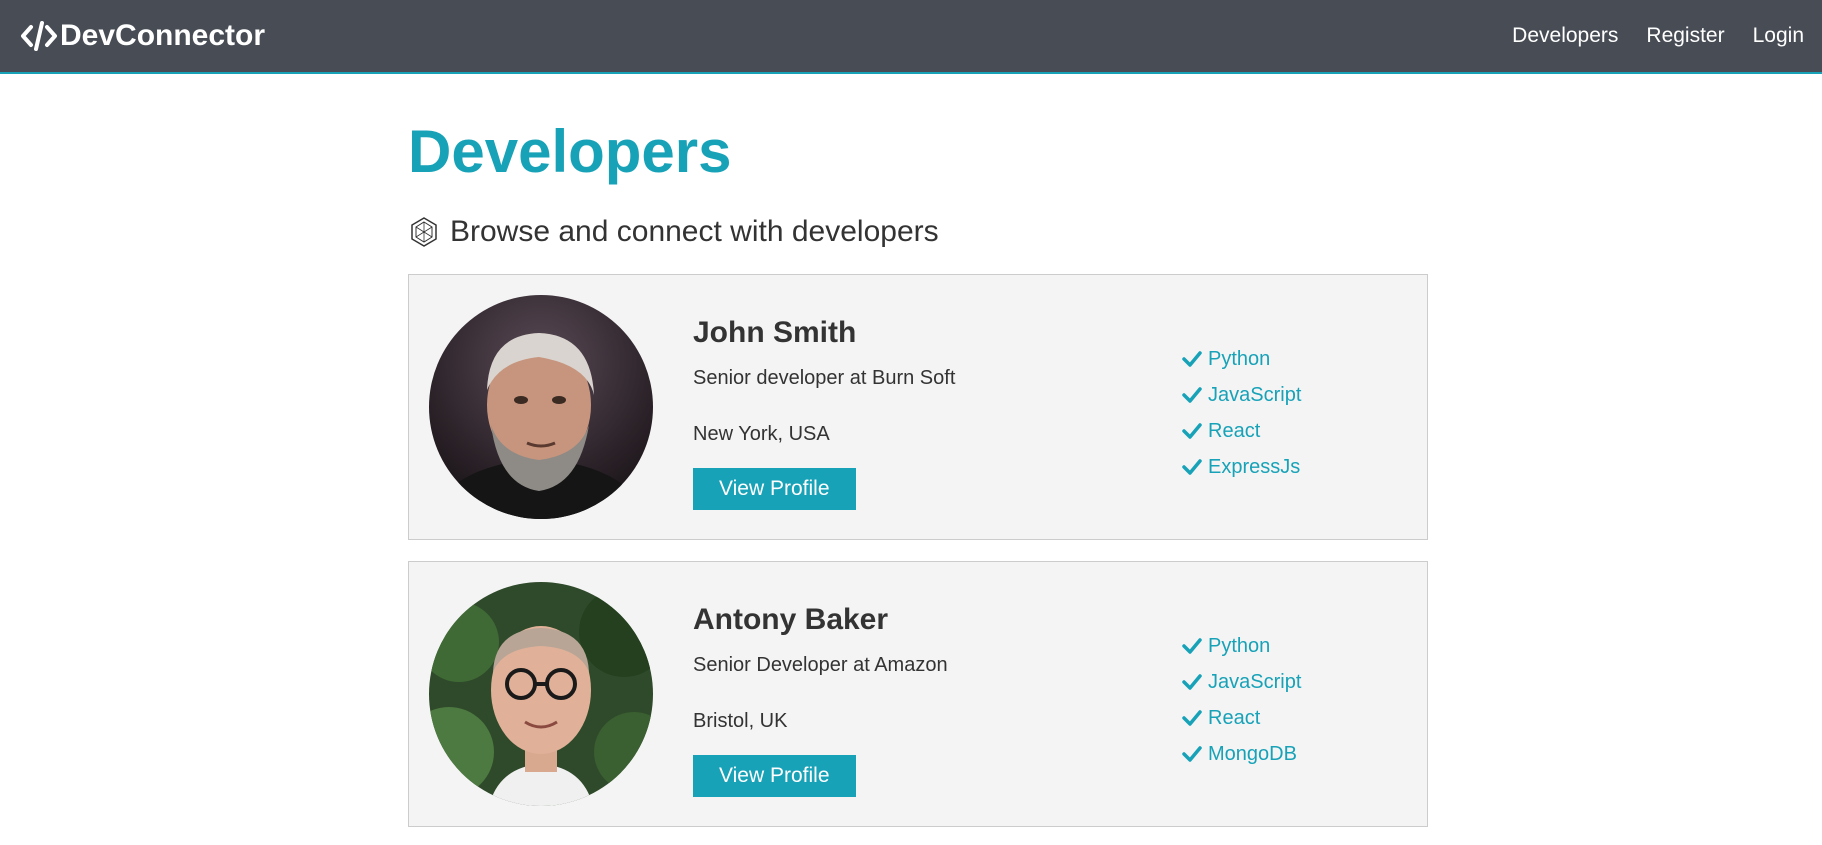 The image size is (1822, 845). I want to click on brand-link: DevConnector, so click(142, 36).